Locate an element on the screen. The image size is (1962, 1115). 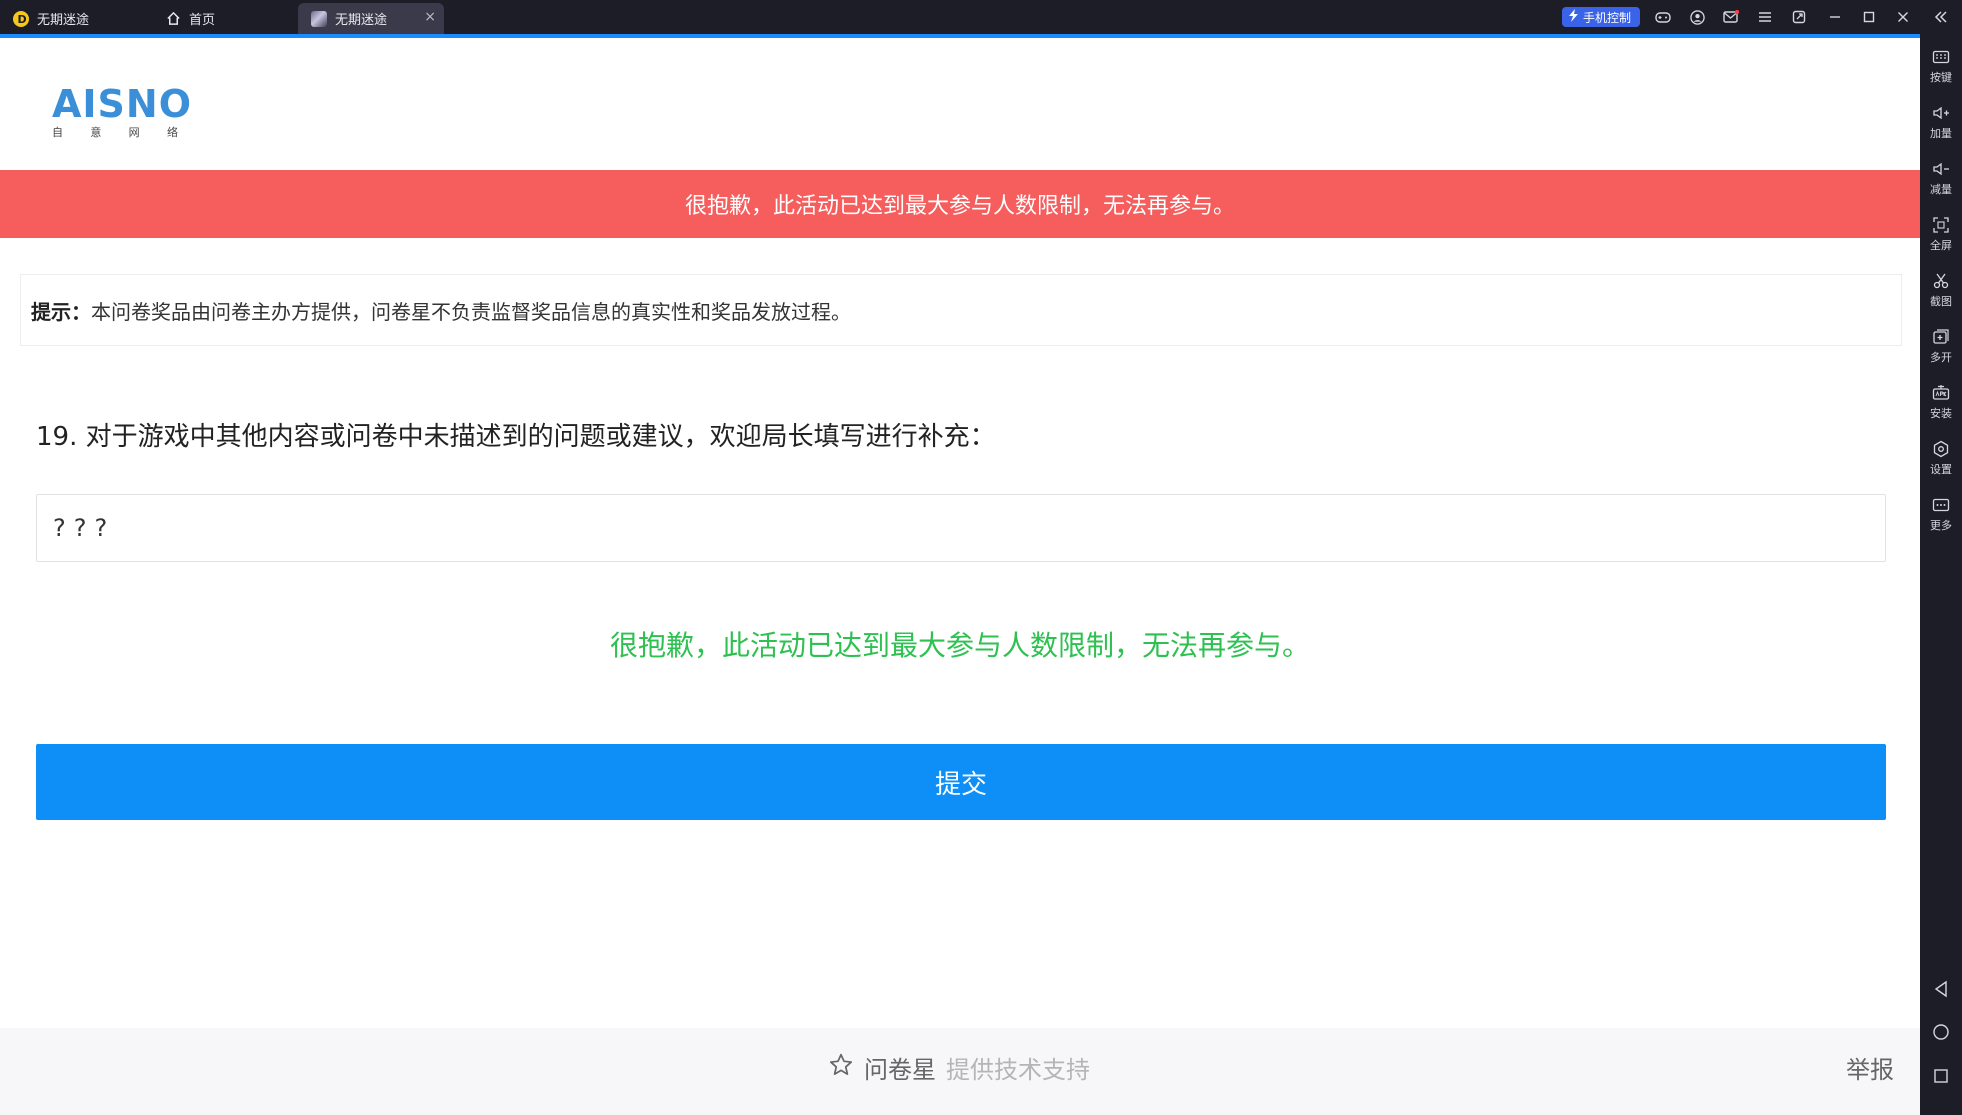
restore-icon is located at coordinates (1799, 17).